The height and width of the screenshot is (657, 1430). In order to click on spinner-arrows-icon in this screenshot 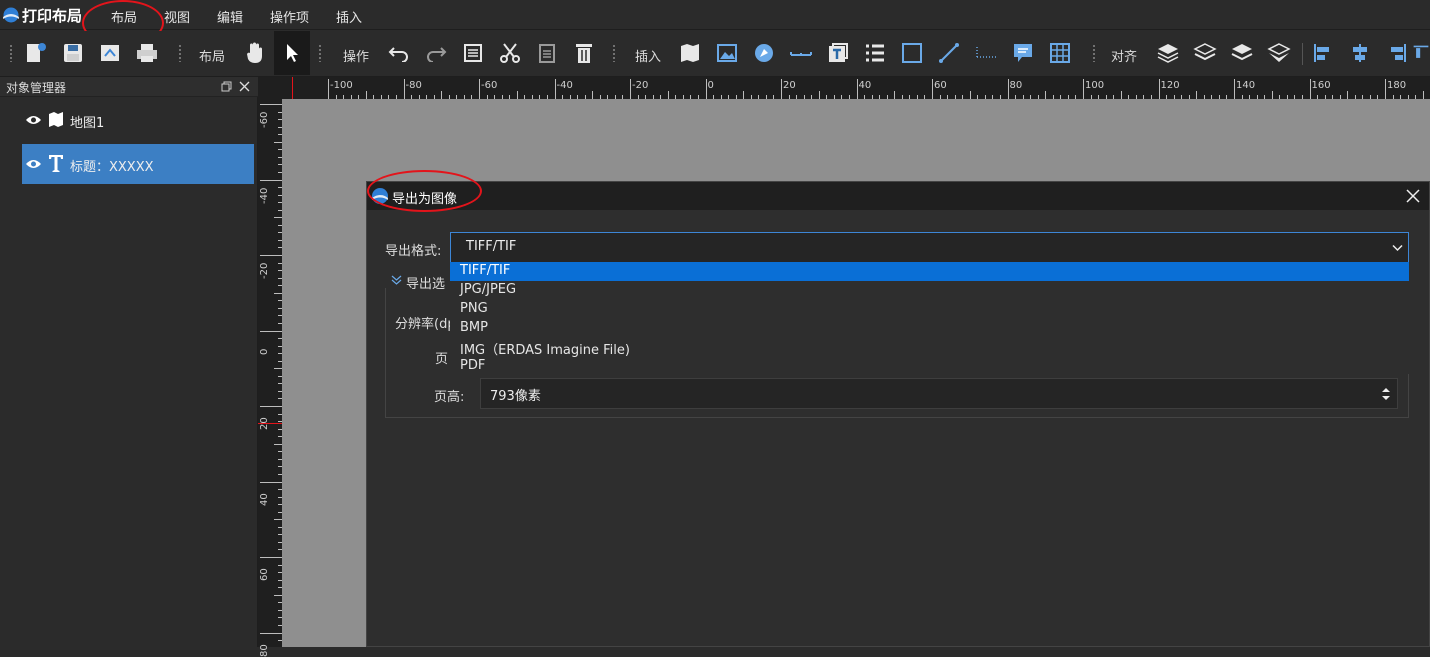, I will do `click(1386, 394)`.